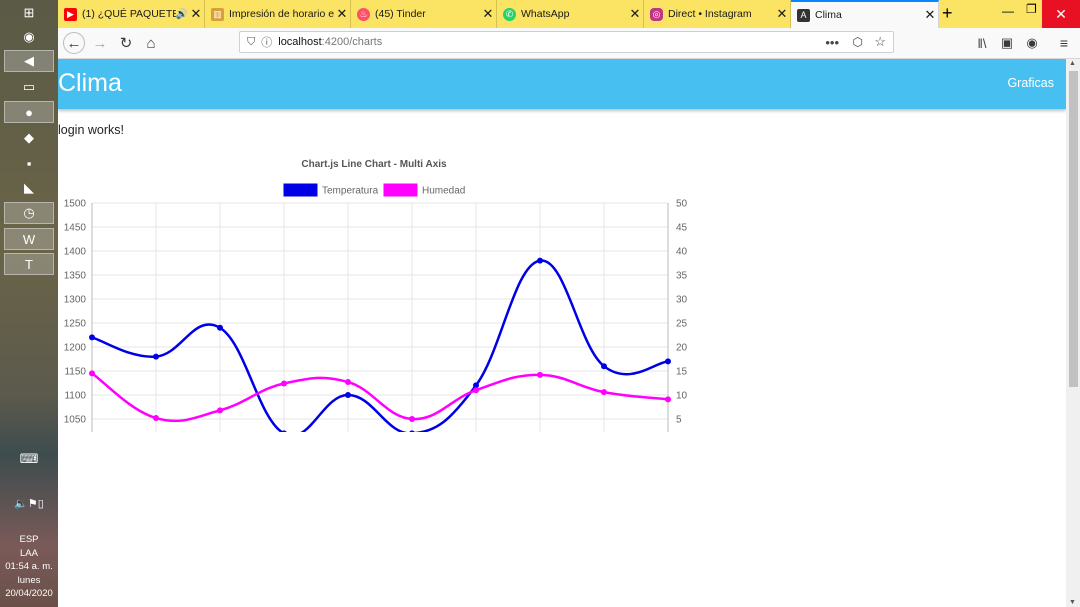  I want to click on tab-title: (45) Tinder, so click(400, 14).